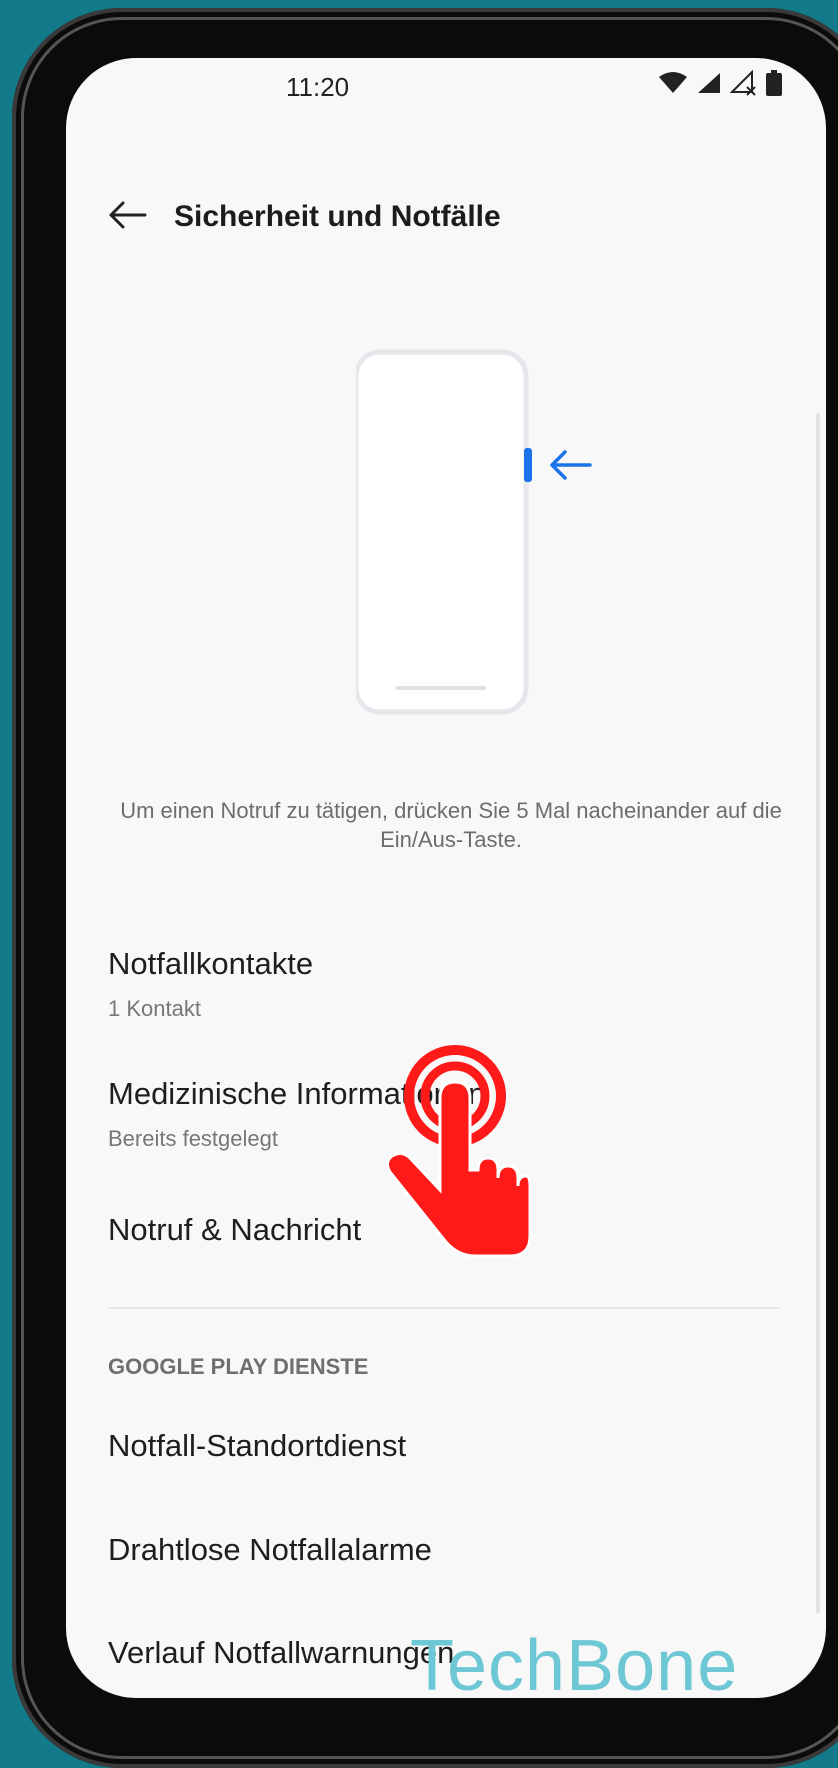 Image resolution: width=838 pixels, height=1768 pixels. Describe the element at coordinates (257, 1445) in the screenshot. I see `item-title: Notfall-Standortdienst` at that location.